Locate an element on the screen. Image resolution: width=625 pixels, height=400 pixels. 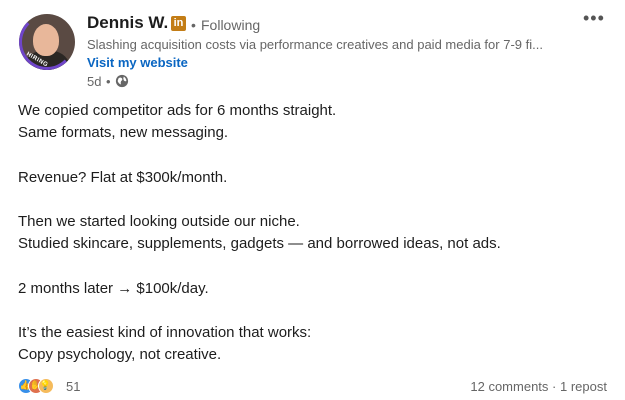
engagement-counts: 12 comments · 1 repost is located at coordinates (538, 386).